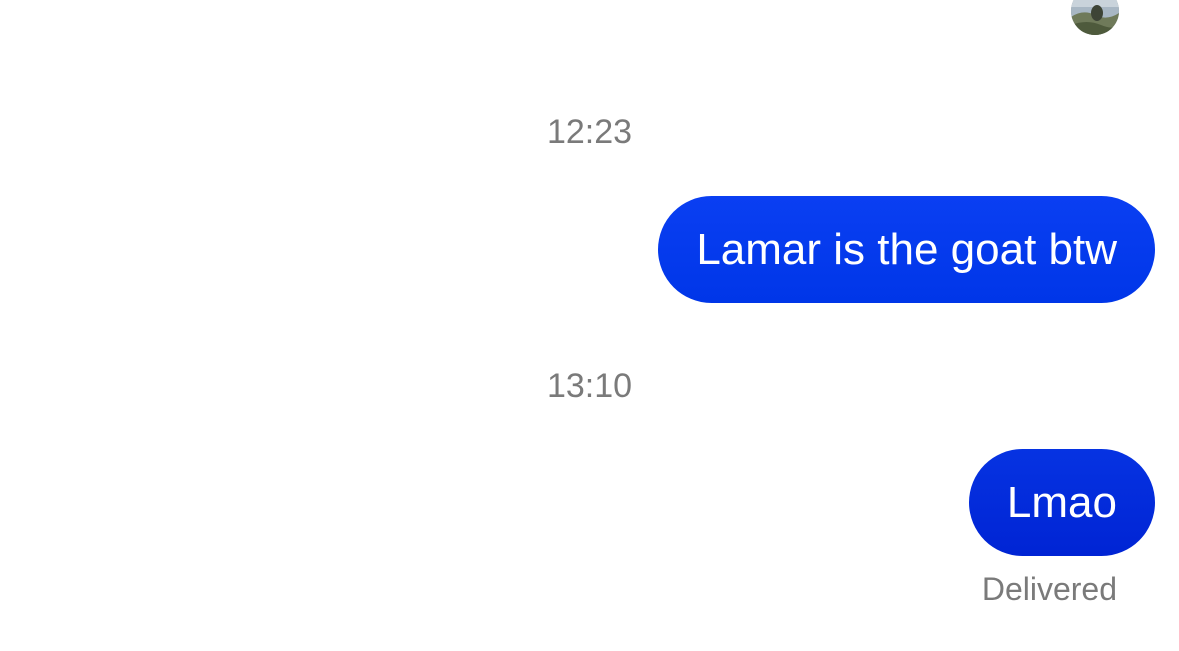 The width and height of the screenshot is (1179, 651). I want to click on delivery-status: Delivered, so click(1049, 589).